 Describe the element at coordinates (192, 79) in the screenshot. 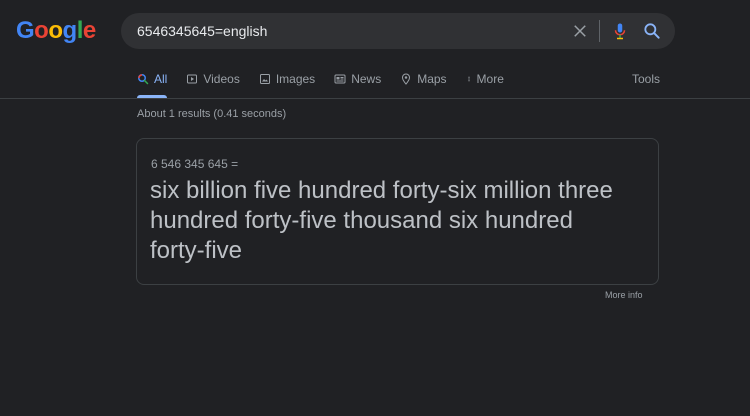

I see `video-icon` at that location.